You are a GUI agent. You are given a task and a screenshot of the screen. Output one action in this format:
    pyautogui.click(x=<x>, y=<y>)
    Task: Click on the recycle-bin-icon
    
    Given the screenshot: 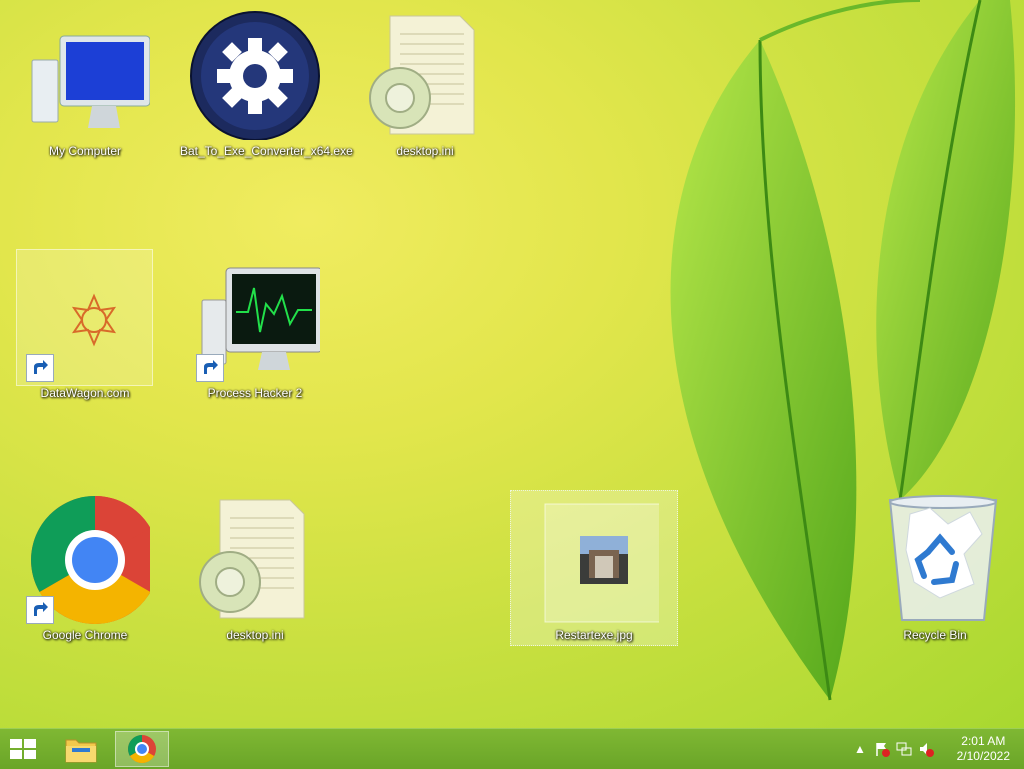 What is the action you would take?
    pyautogui.click(x=935, y=559)
    